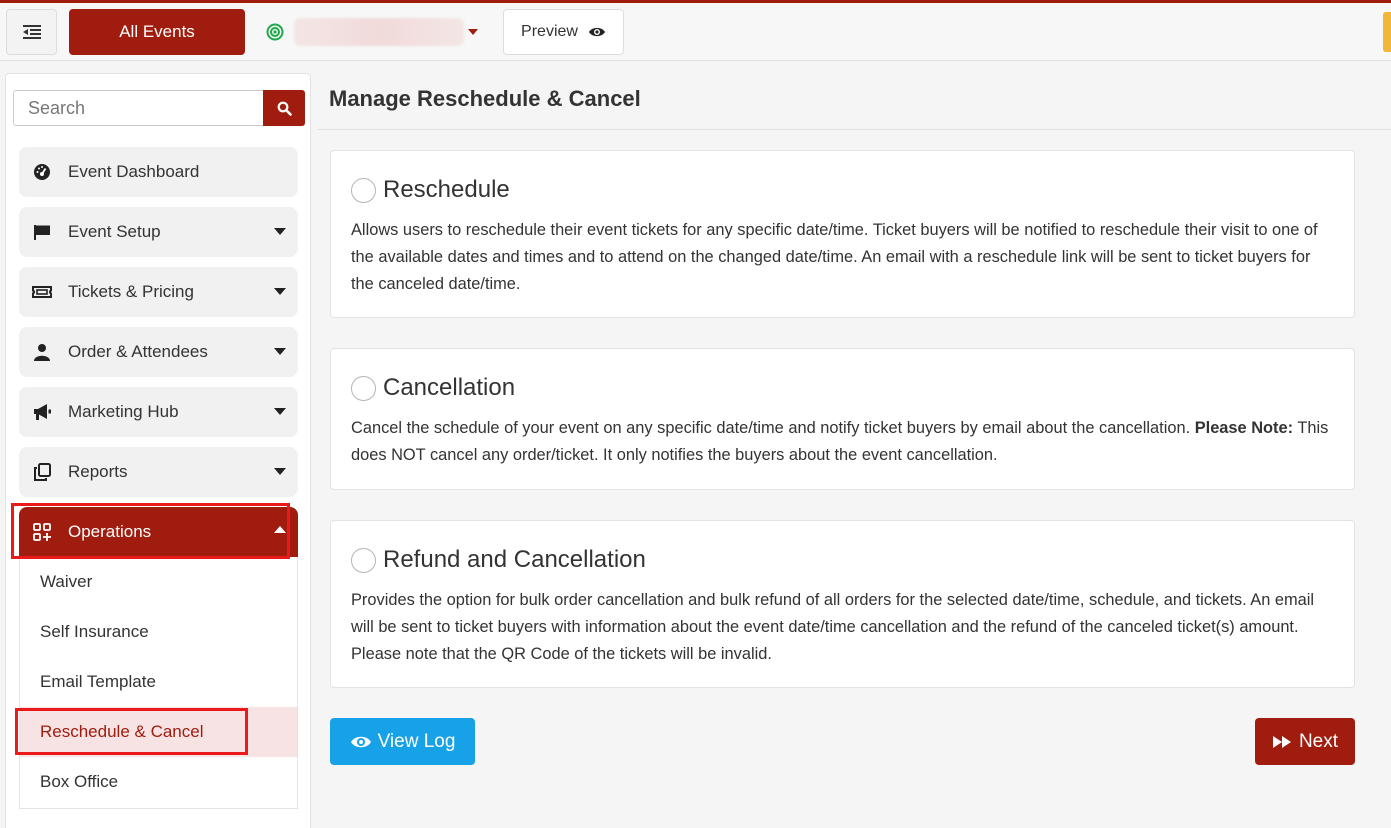  What do you see at coordinates (1318, 741) in the screenshot?
I see `next-label: Next` at bounding box center [1318, 741].